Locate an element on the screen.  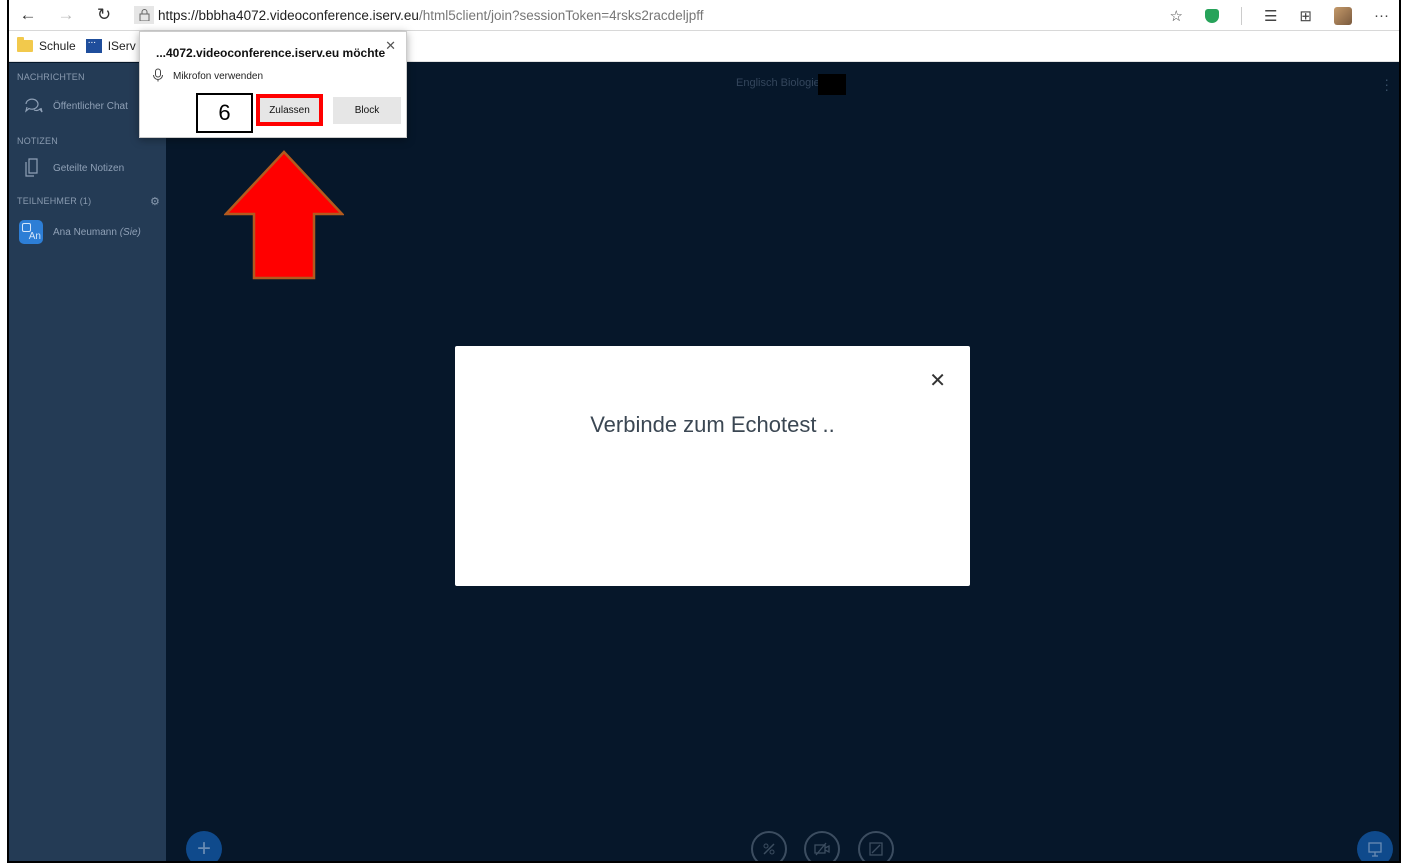
annotation-arrow-up-icon is located at coordinates (284, 215).